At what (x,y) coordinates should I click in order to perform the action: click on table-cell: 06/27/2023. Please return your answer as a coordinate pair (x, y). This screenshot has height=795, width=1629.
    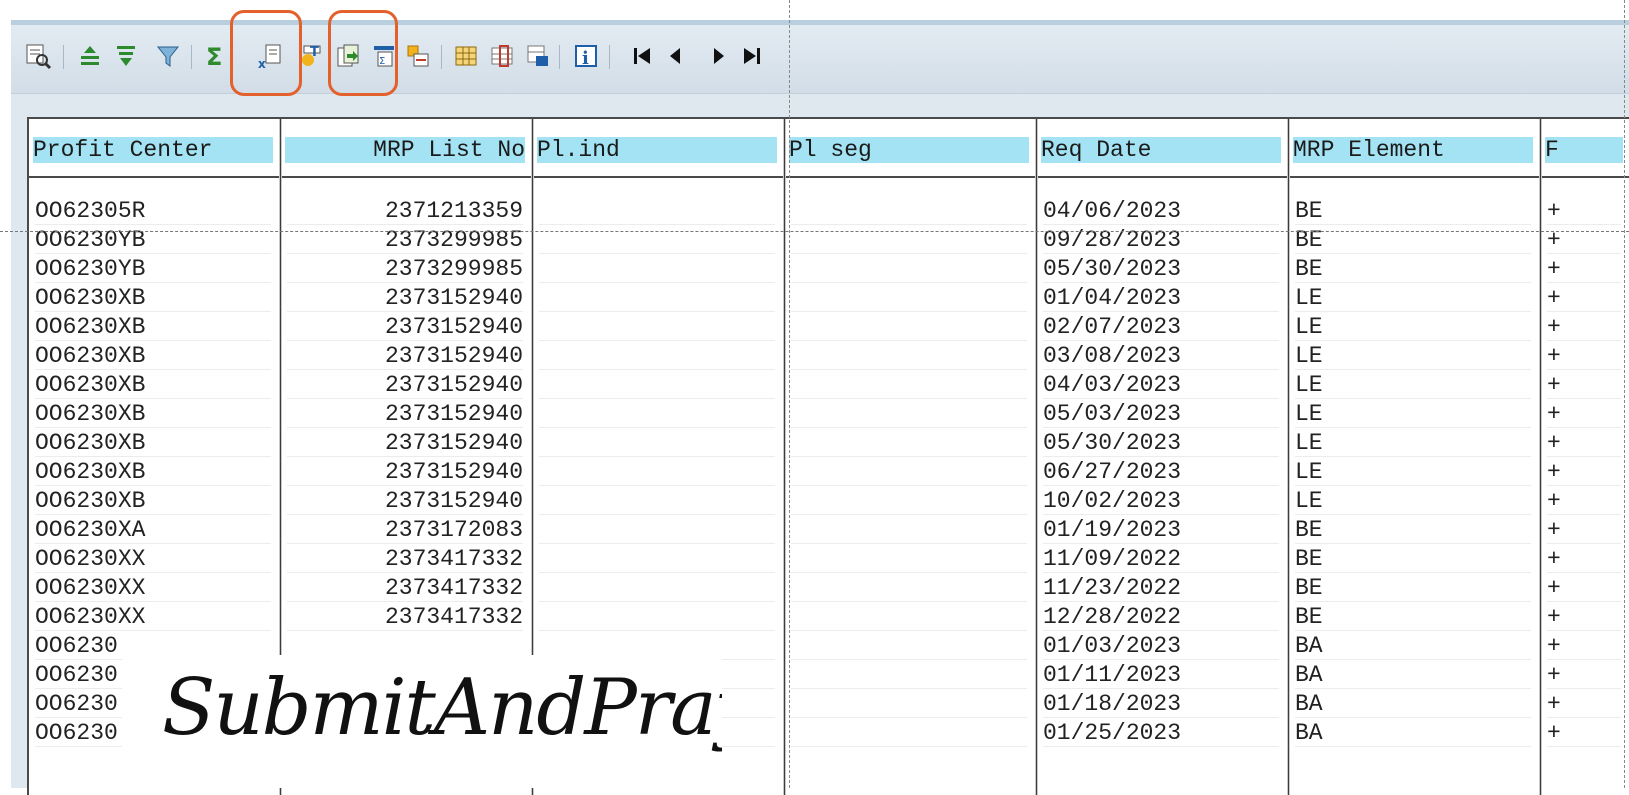
    Looking at the image, I should click on (1161, 472).